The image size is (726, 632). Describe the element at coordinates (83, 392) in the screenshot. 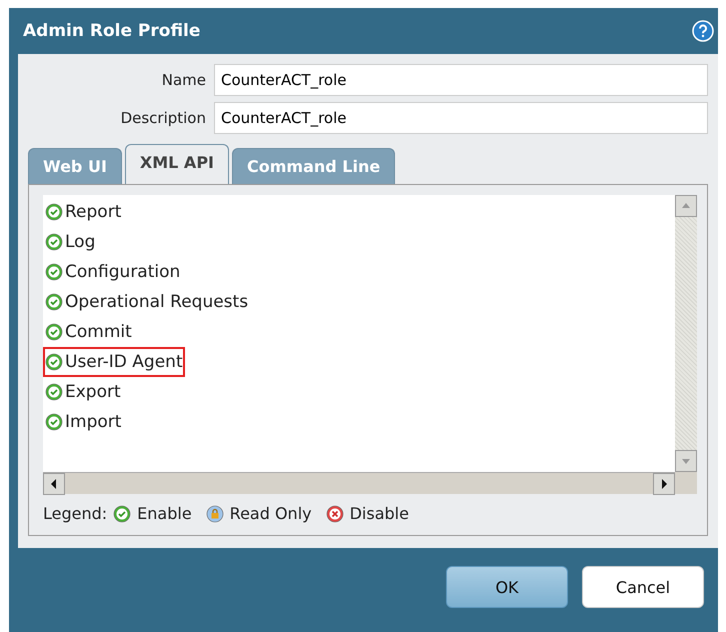

I see `permission-item: Export` at that location.